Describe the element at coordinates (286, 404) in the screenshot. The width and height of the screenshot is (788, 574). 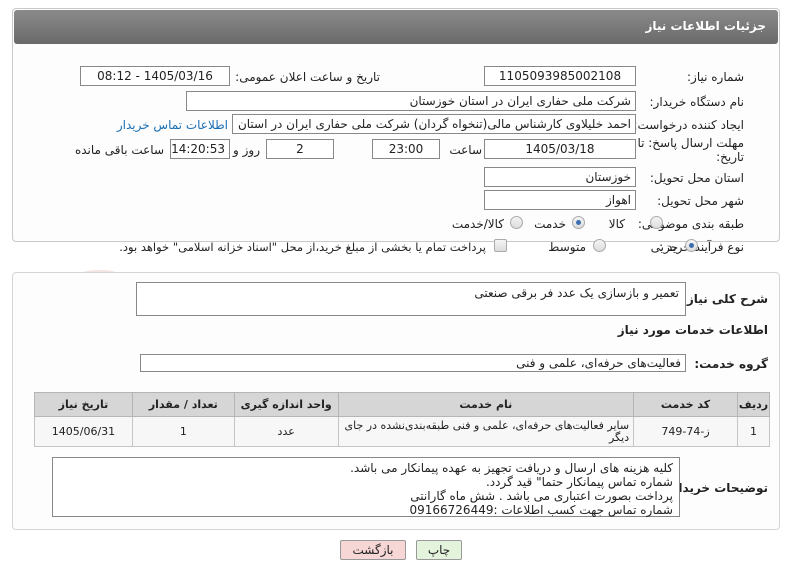
I see `col-unit: واحد اندازه گیری` at that location.